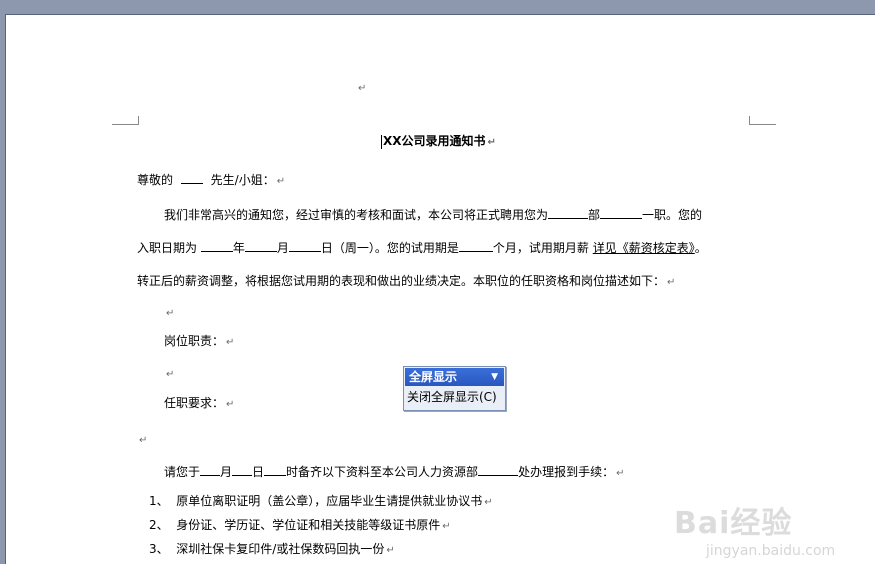  I want to click on greeting-line: 尊敬的 先生/小姐： ↵, so click(211, 180).